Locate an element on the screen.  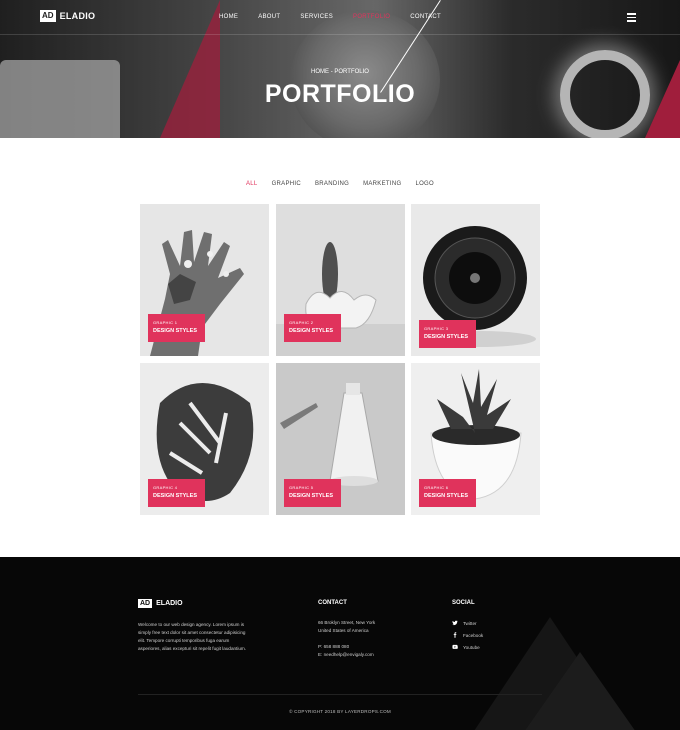
portfolio-card: GRAPHIC 4 DESIGN STYLES is located at coordinates (204, 439).